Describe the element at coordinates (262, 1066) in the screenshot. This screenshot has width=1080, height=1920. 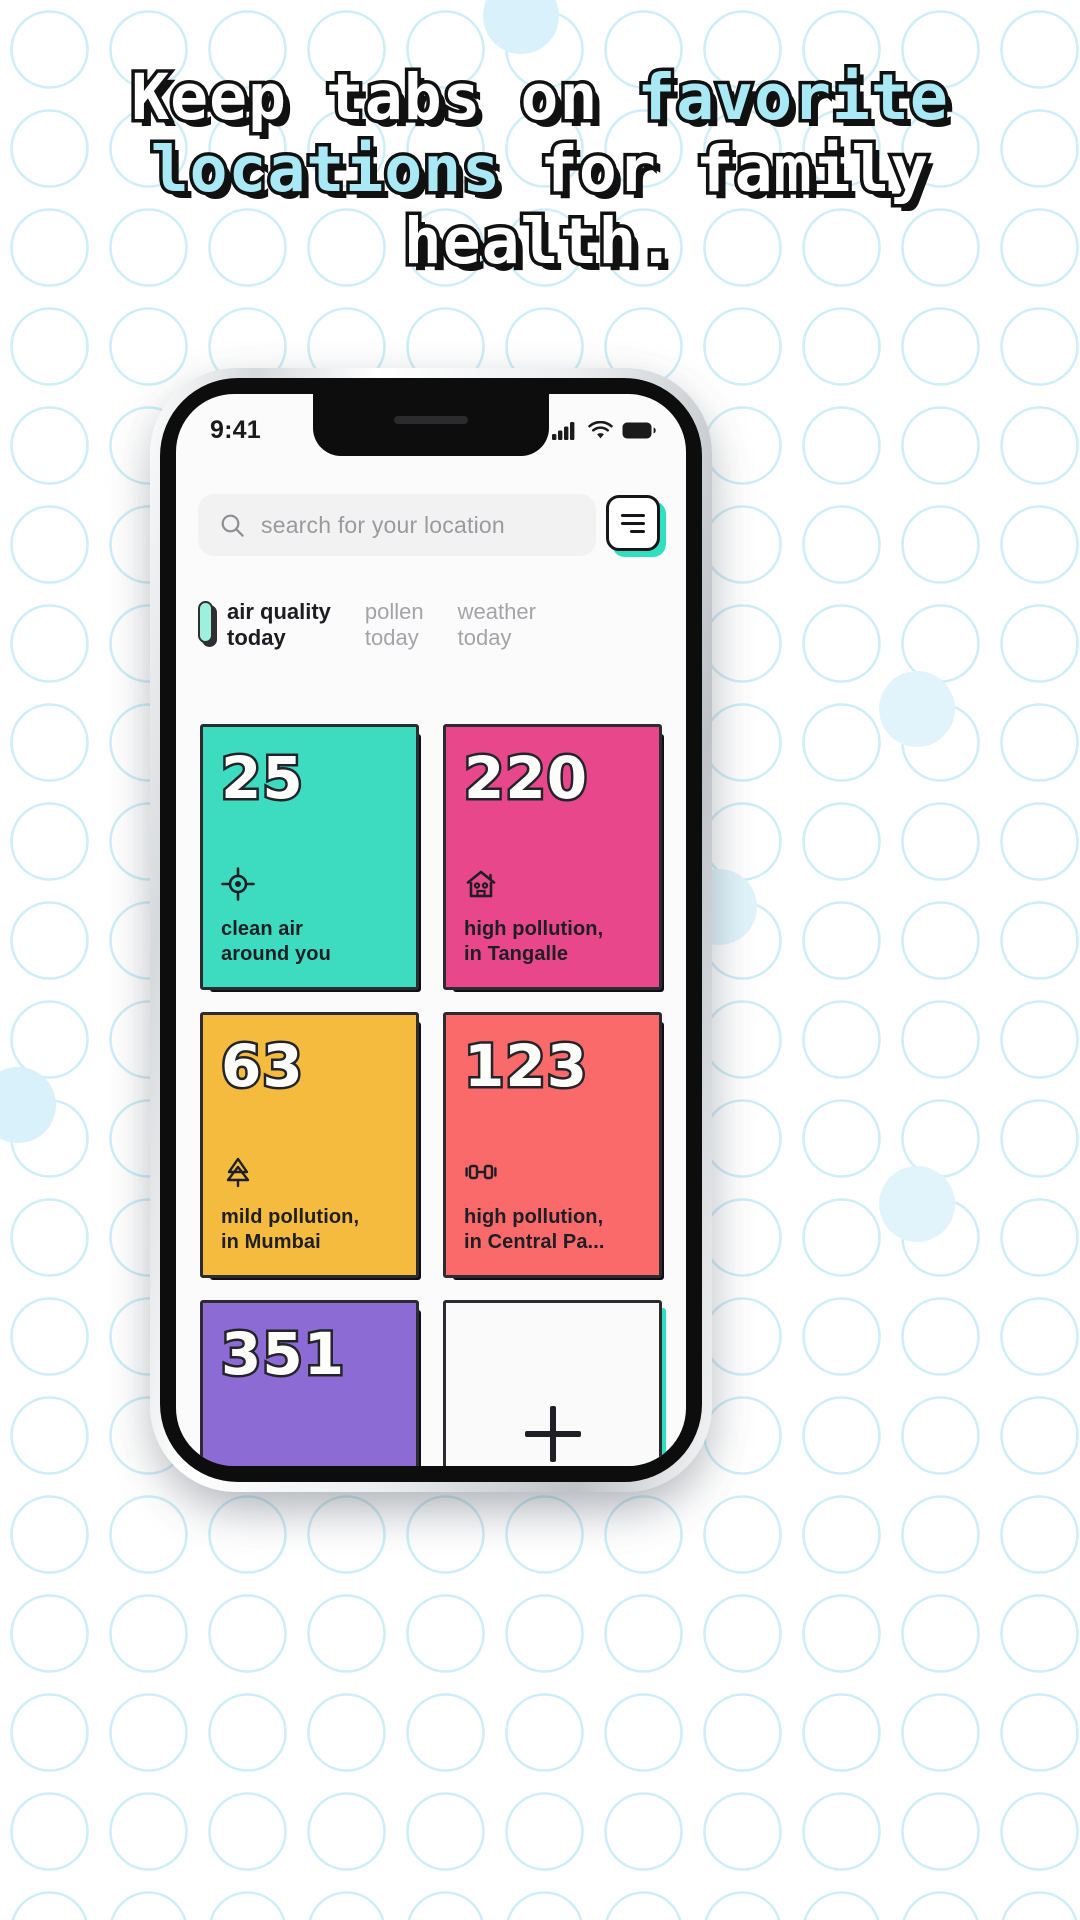
I see `card-aqi-value: 63` at that location.